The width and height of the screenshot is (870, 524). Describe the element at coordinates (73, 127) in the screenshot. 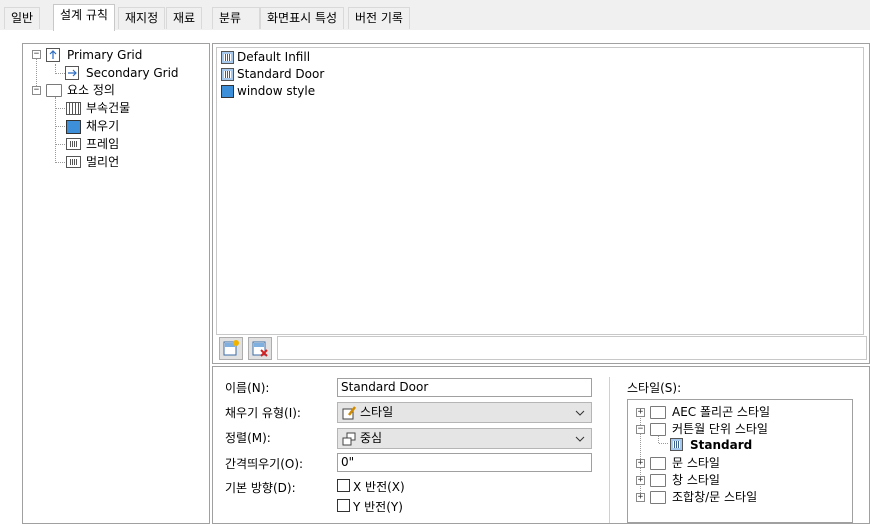

I see `infill-icon` at that location.